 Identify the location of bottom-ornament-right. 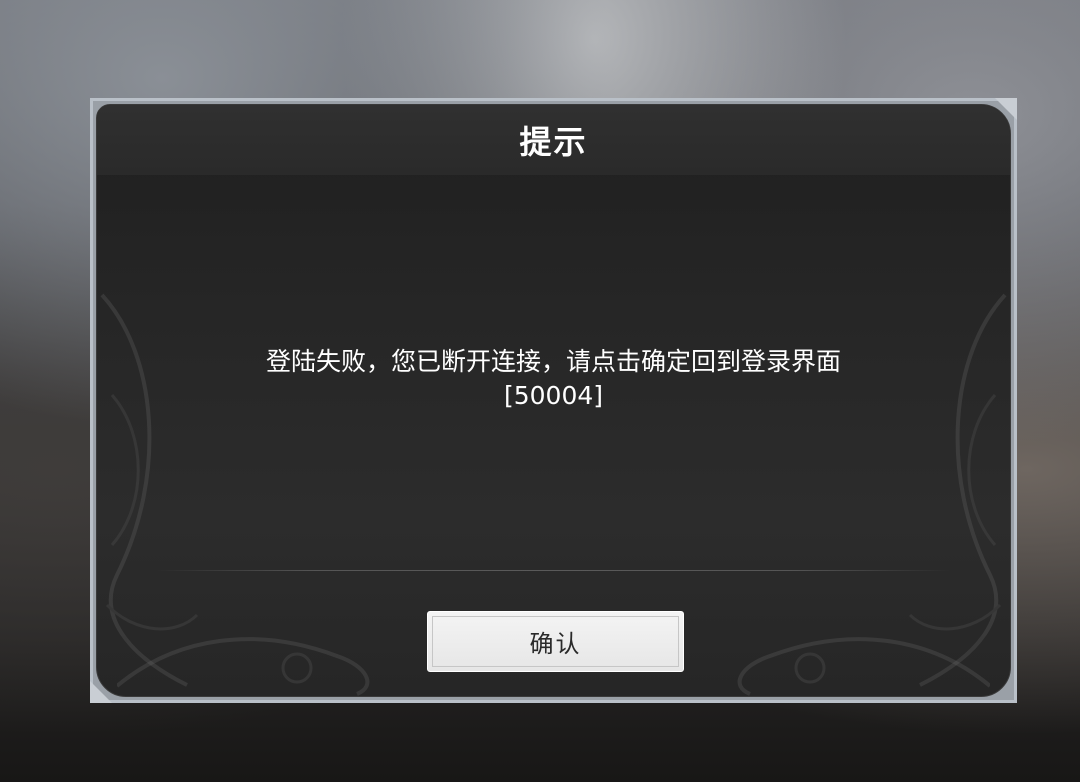
(863, 666).